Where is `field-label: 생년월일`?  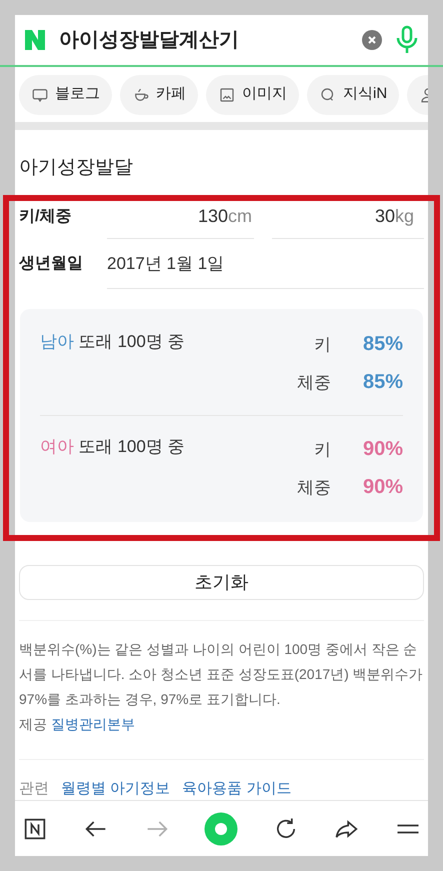 field-label: 생년월일 is located at coordinates (51, 264).